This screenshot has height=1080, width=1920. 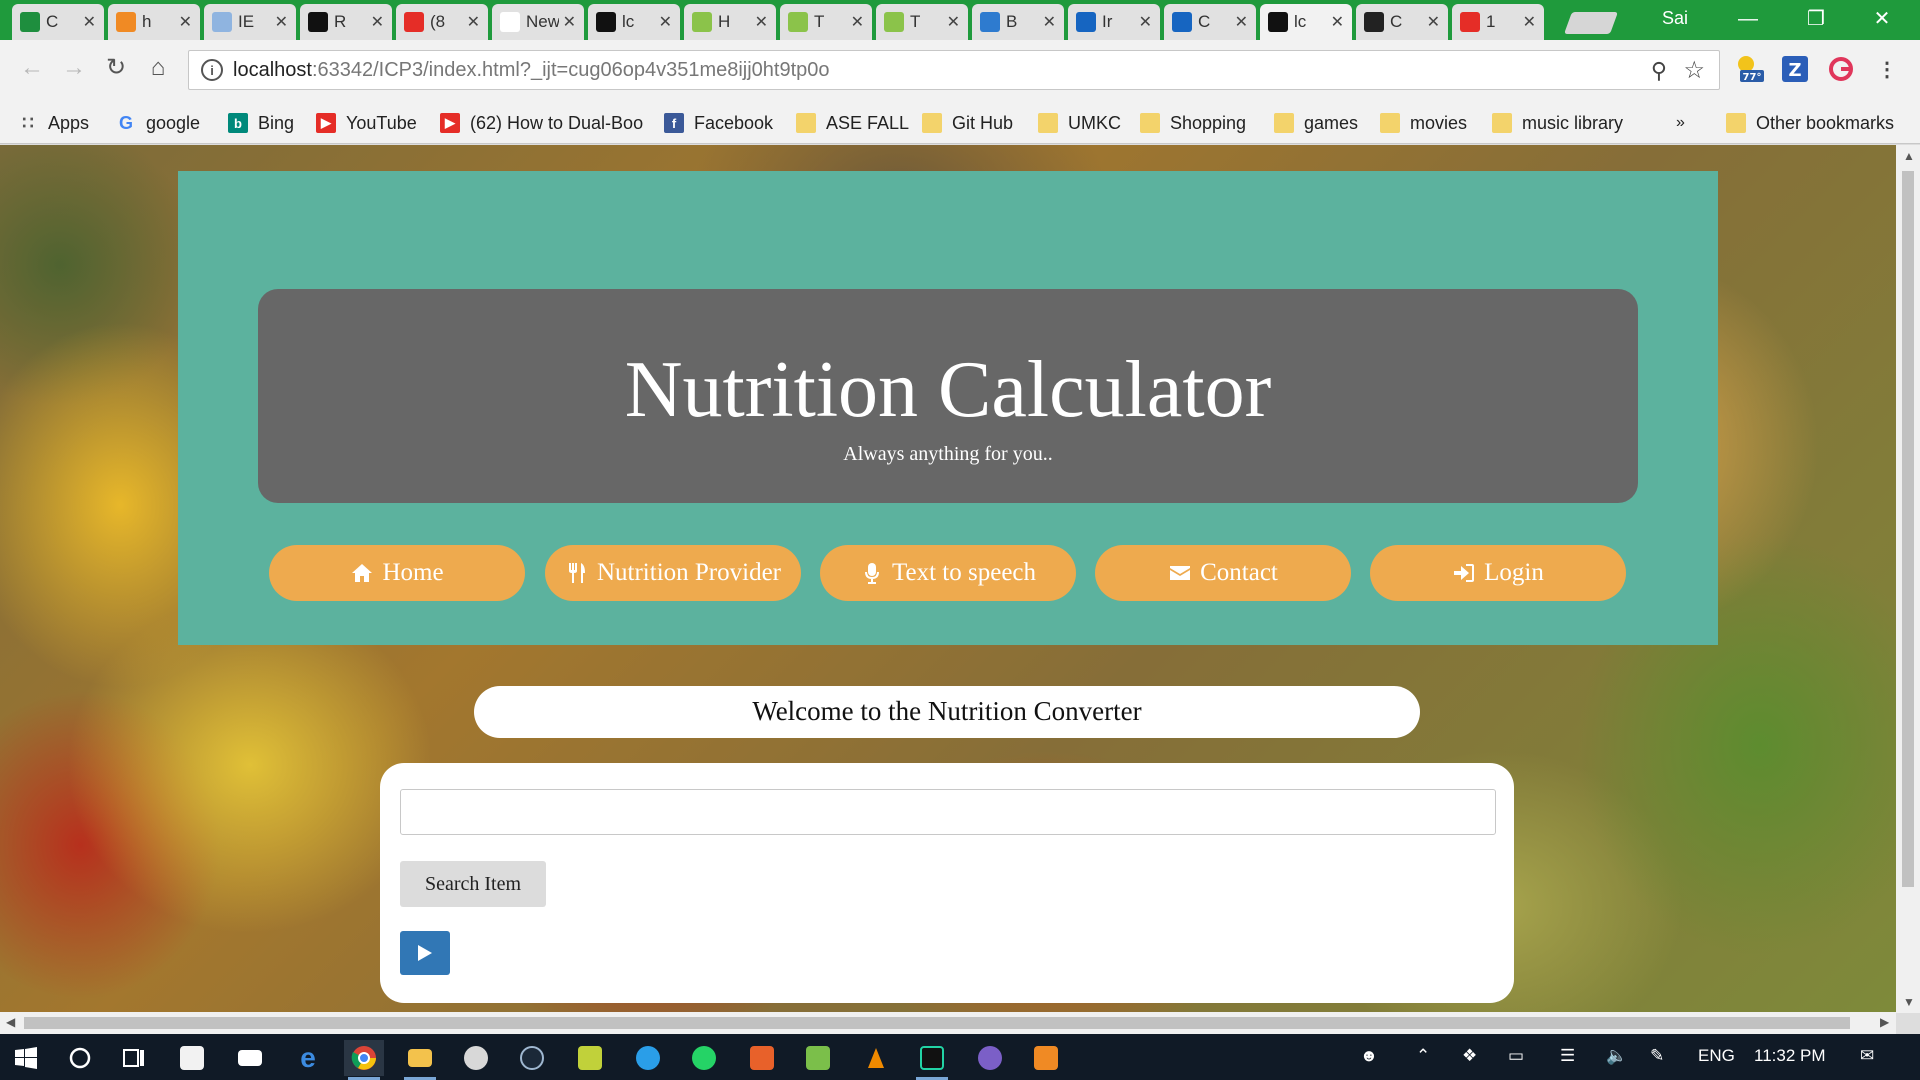 I want to click on layers-app-icon, so click(x=590, y=1058).